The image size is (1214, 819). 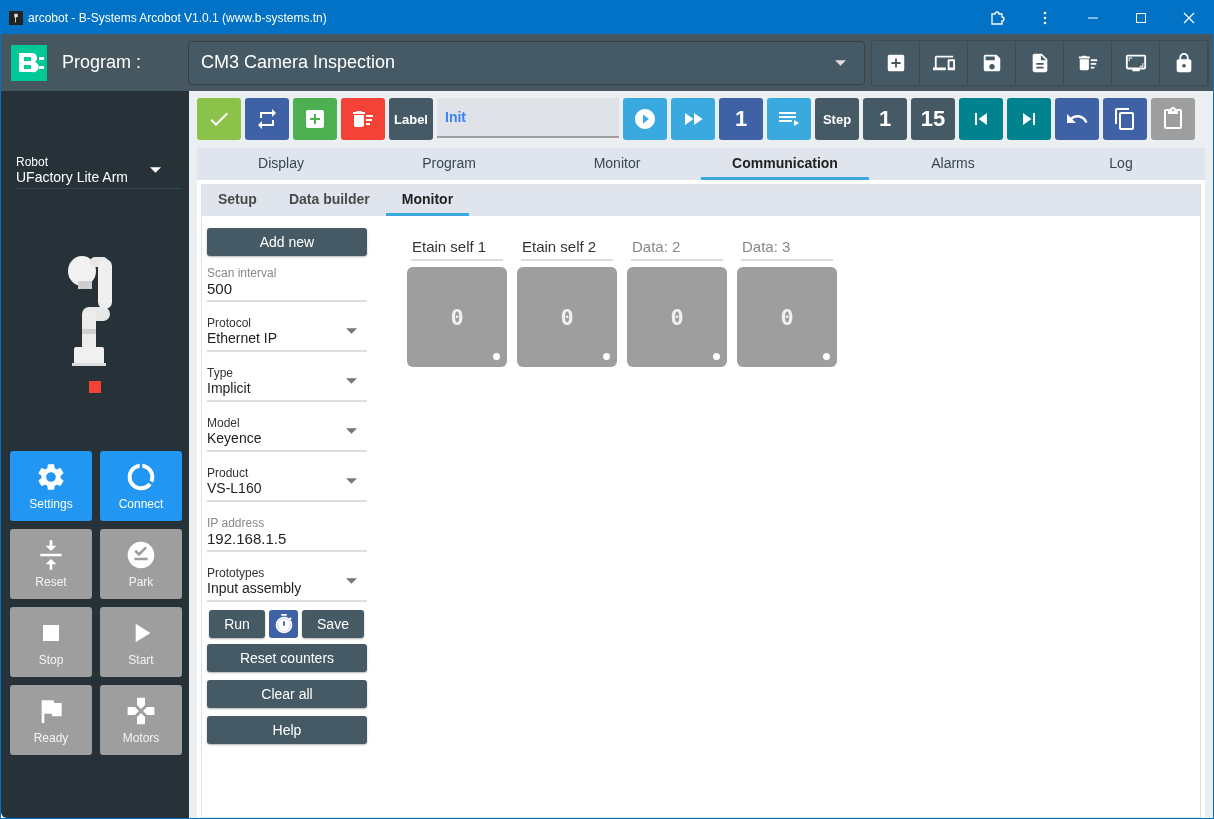 What do you see at coordinates (329, 200) in the screenshot?
I see `tab: Data builder` at bounding box center [329, 200].